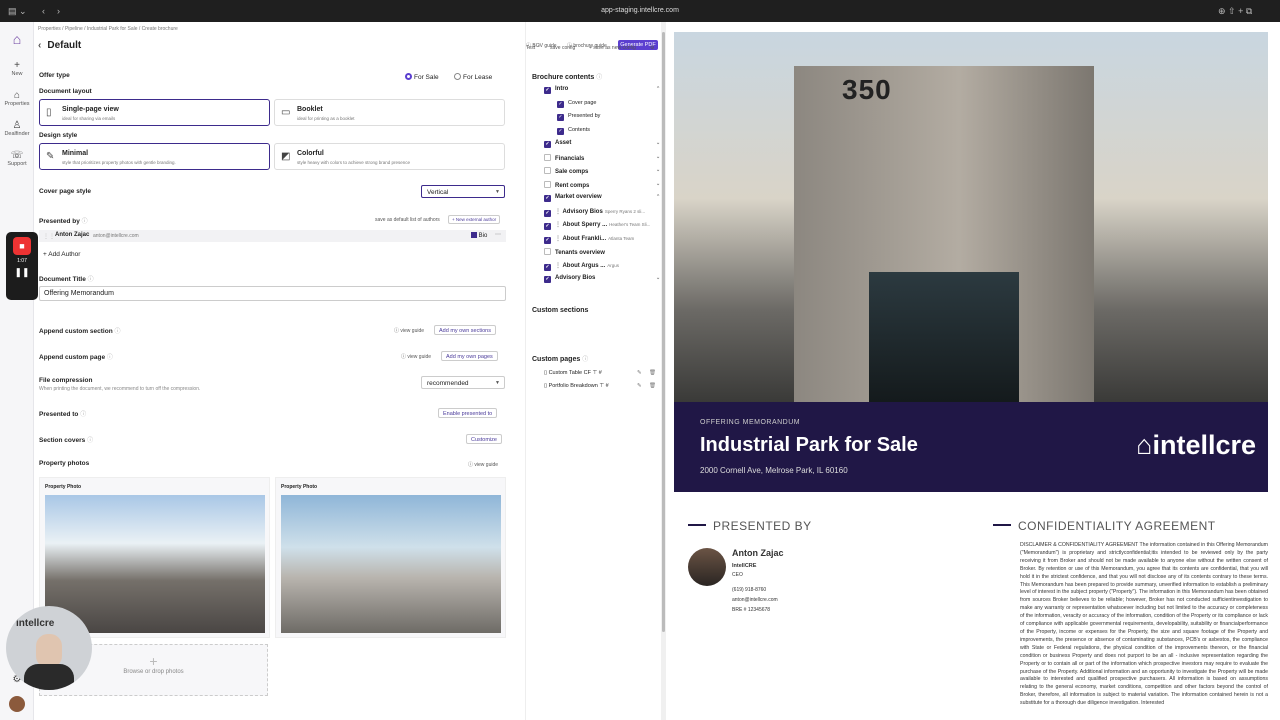 This screenshot has width=1280, height=720. Describe the element at coordinates (533, 48) in the screenshot. I see `config-select: Test ⌃` at that location.